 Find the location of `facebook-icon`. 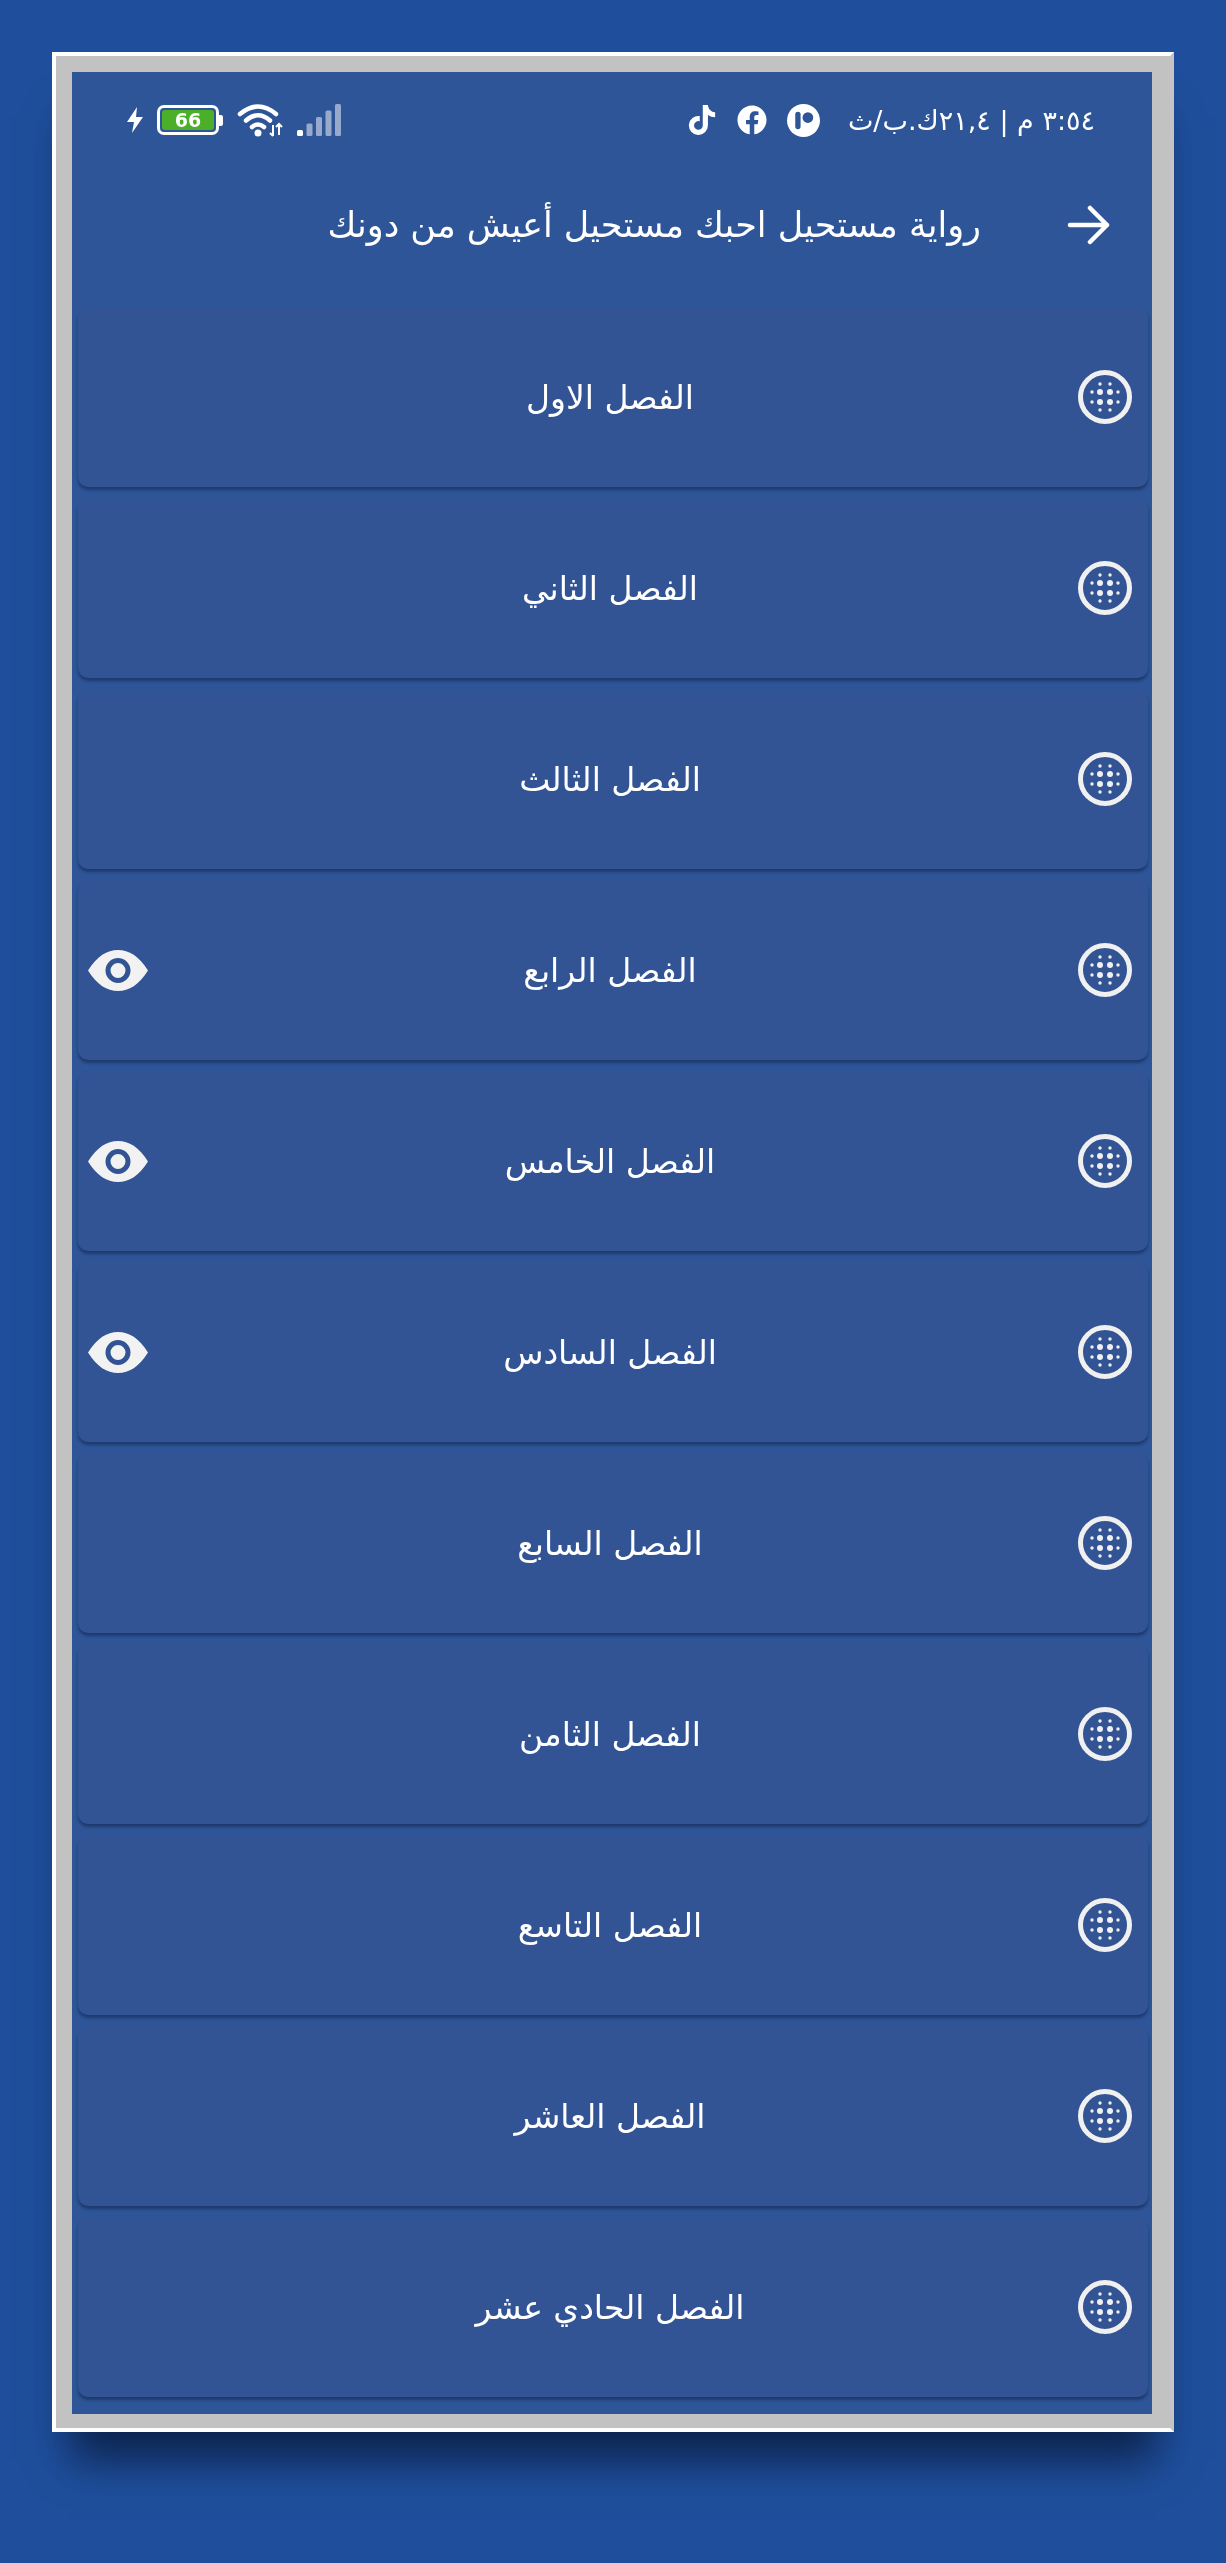

facebook-icon is located at coordinates (751, 120).